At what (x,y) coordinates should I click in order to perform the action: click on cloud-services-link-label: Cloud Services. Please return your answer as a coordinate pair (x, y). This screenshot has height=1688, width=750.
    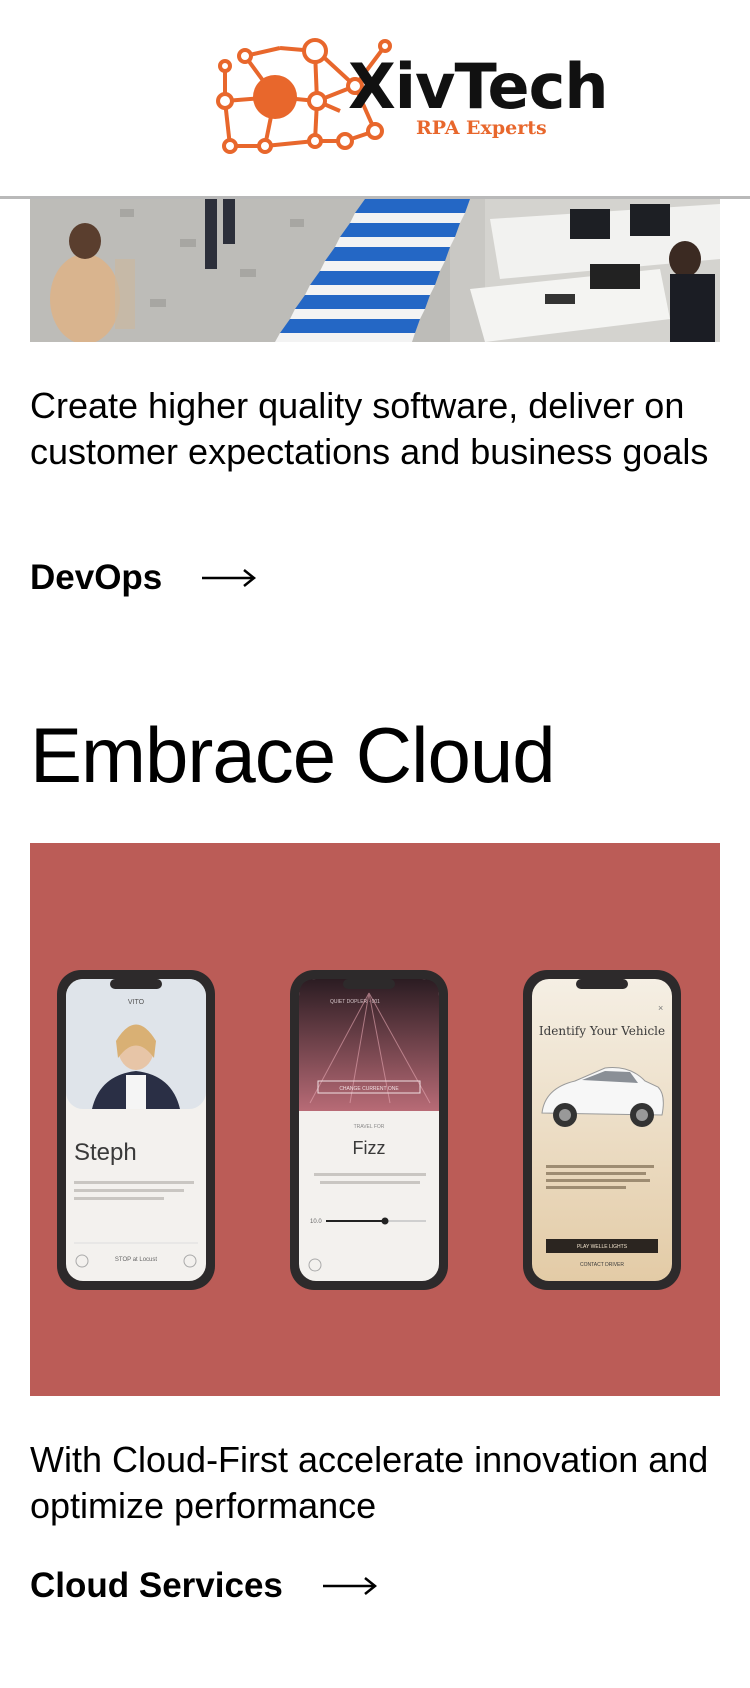
    Looking at the image, I should click on (156, 1585).